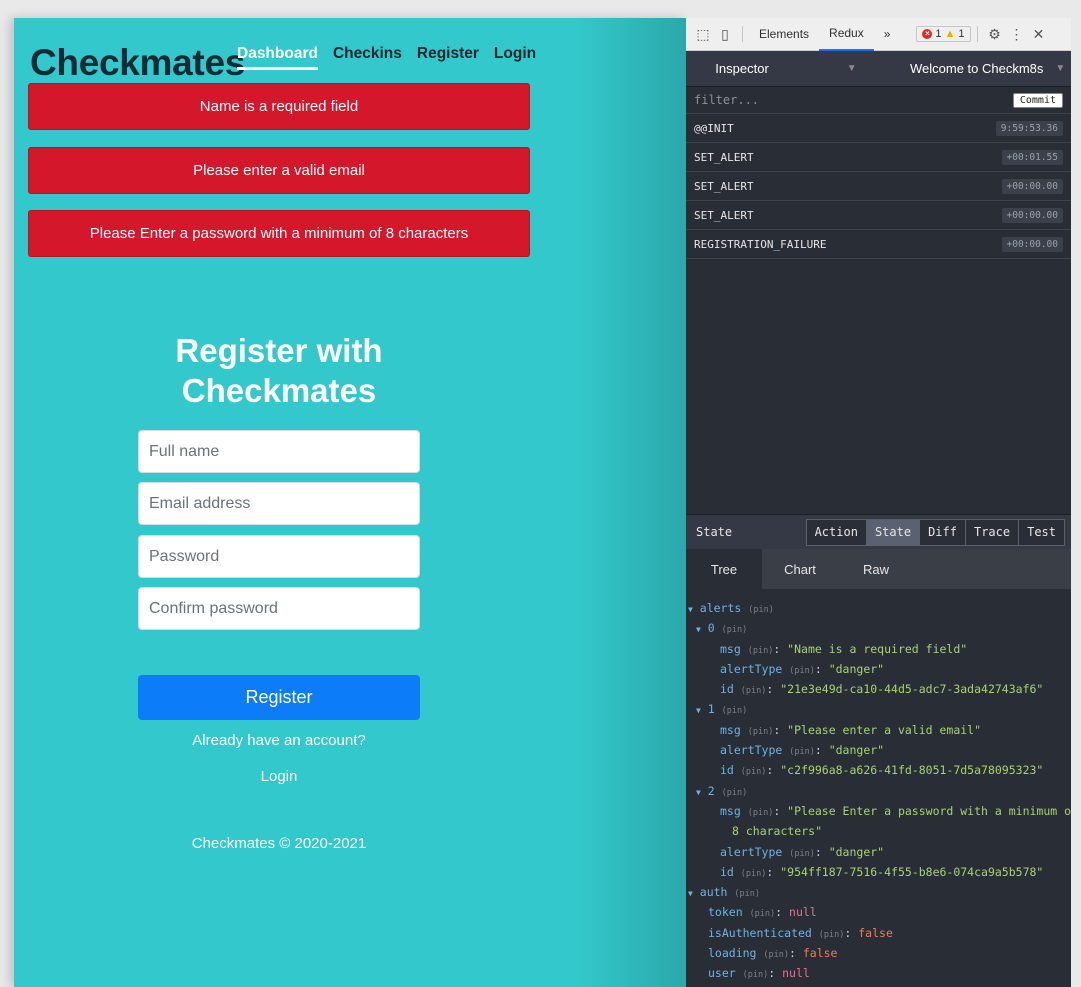  What do you see at coordinates (844, 648) in the screenshot?
I see `tree-leaf: msg (pin): "Name is a required field"` at bounding box center [844, 648].